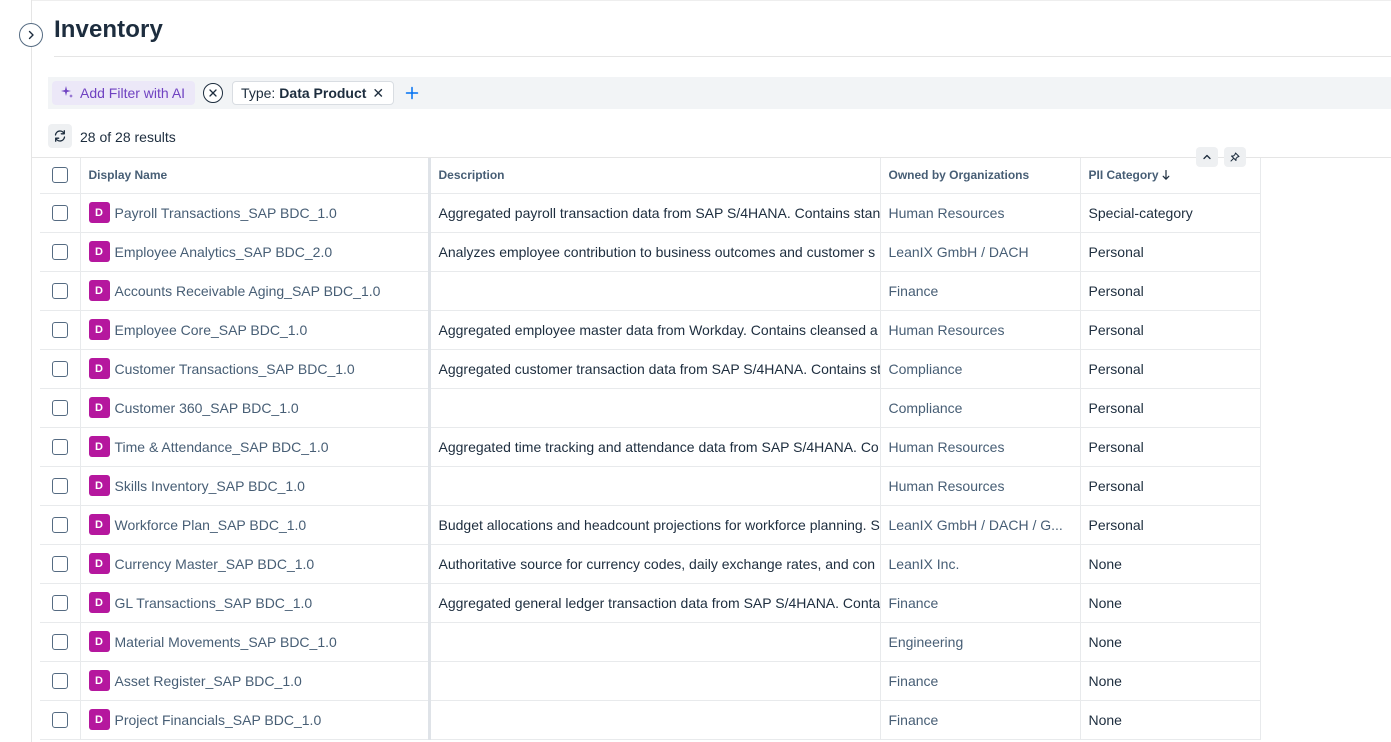 The image size is (1391, 742). Describe the element at coordinates (378, 93) in the screenshot. I see `close-icon: ✕` at that location.